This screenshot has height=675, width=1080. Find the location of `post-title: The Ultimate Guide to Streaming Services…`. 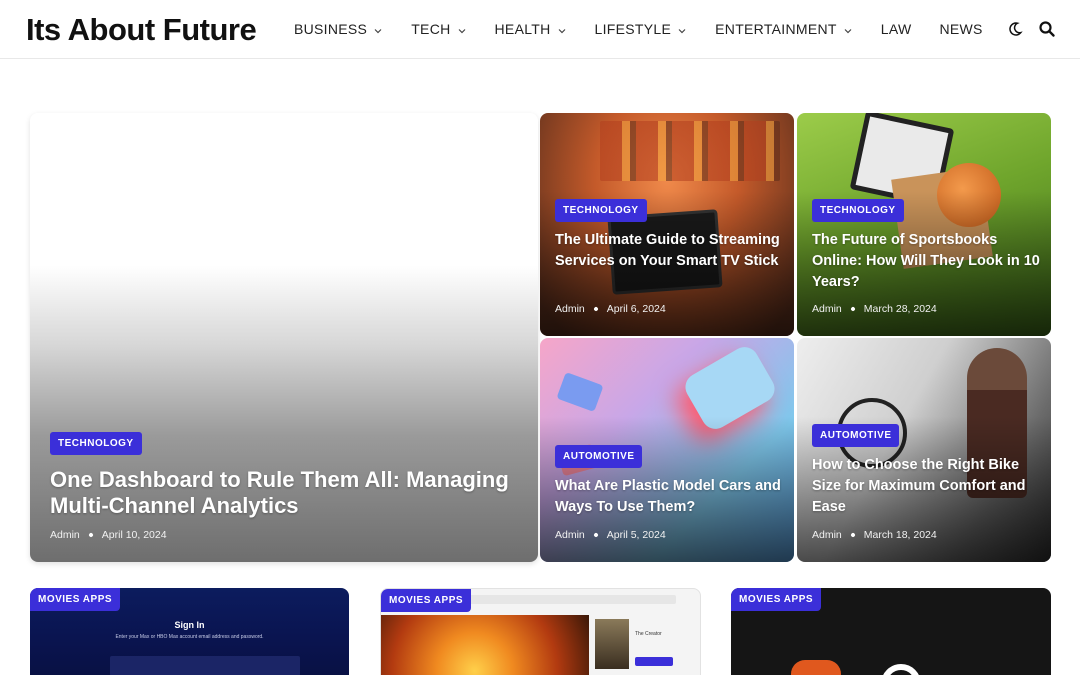

post-title: The Ultimate Guide to Streaming Services… is located at coordinates (671, 251).